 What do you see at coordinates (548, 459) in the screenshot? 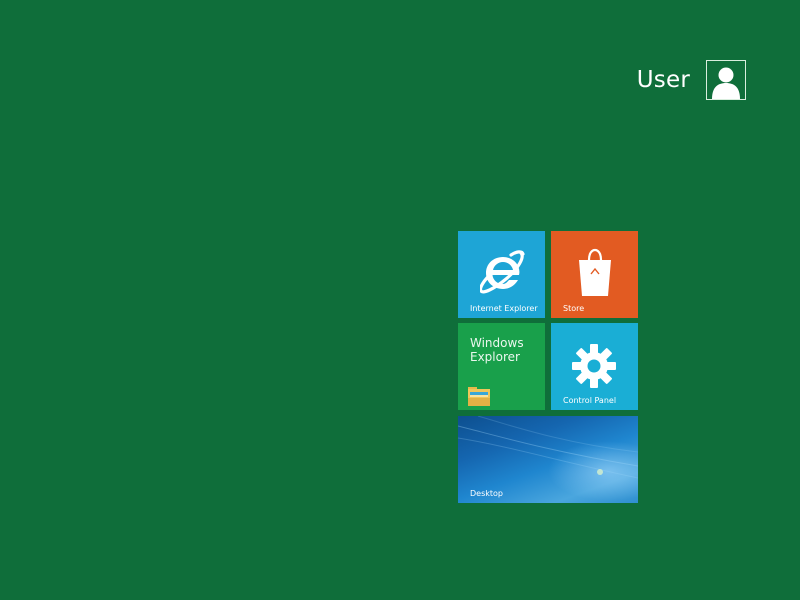
I see `tile-desktop: Desktop` at bounding box center [548, 459].